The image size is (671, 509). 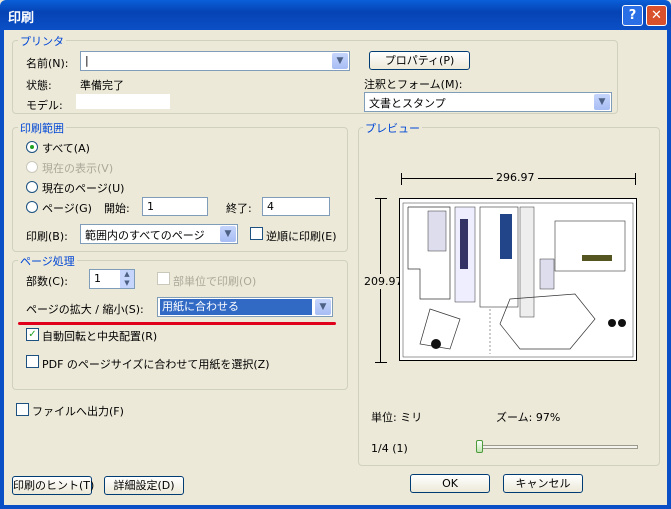 What do you see at coordinates (32, 207) in the screenshot?
I see `radio-pages` at bounding box center [32, 207].